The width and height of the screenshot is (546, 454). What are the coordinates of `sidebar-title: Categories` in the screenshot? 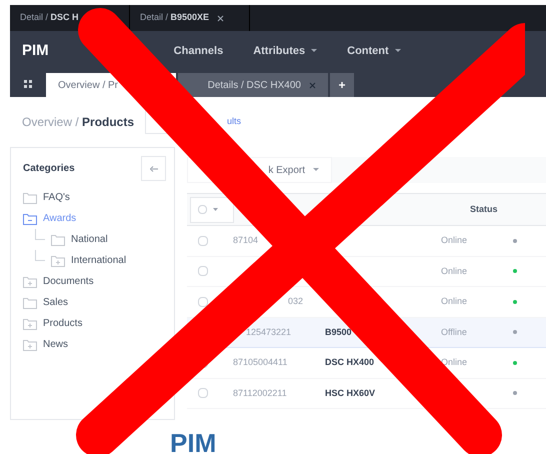 It's located at (49, 169).